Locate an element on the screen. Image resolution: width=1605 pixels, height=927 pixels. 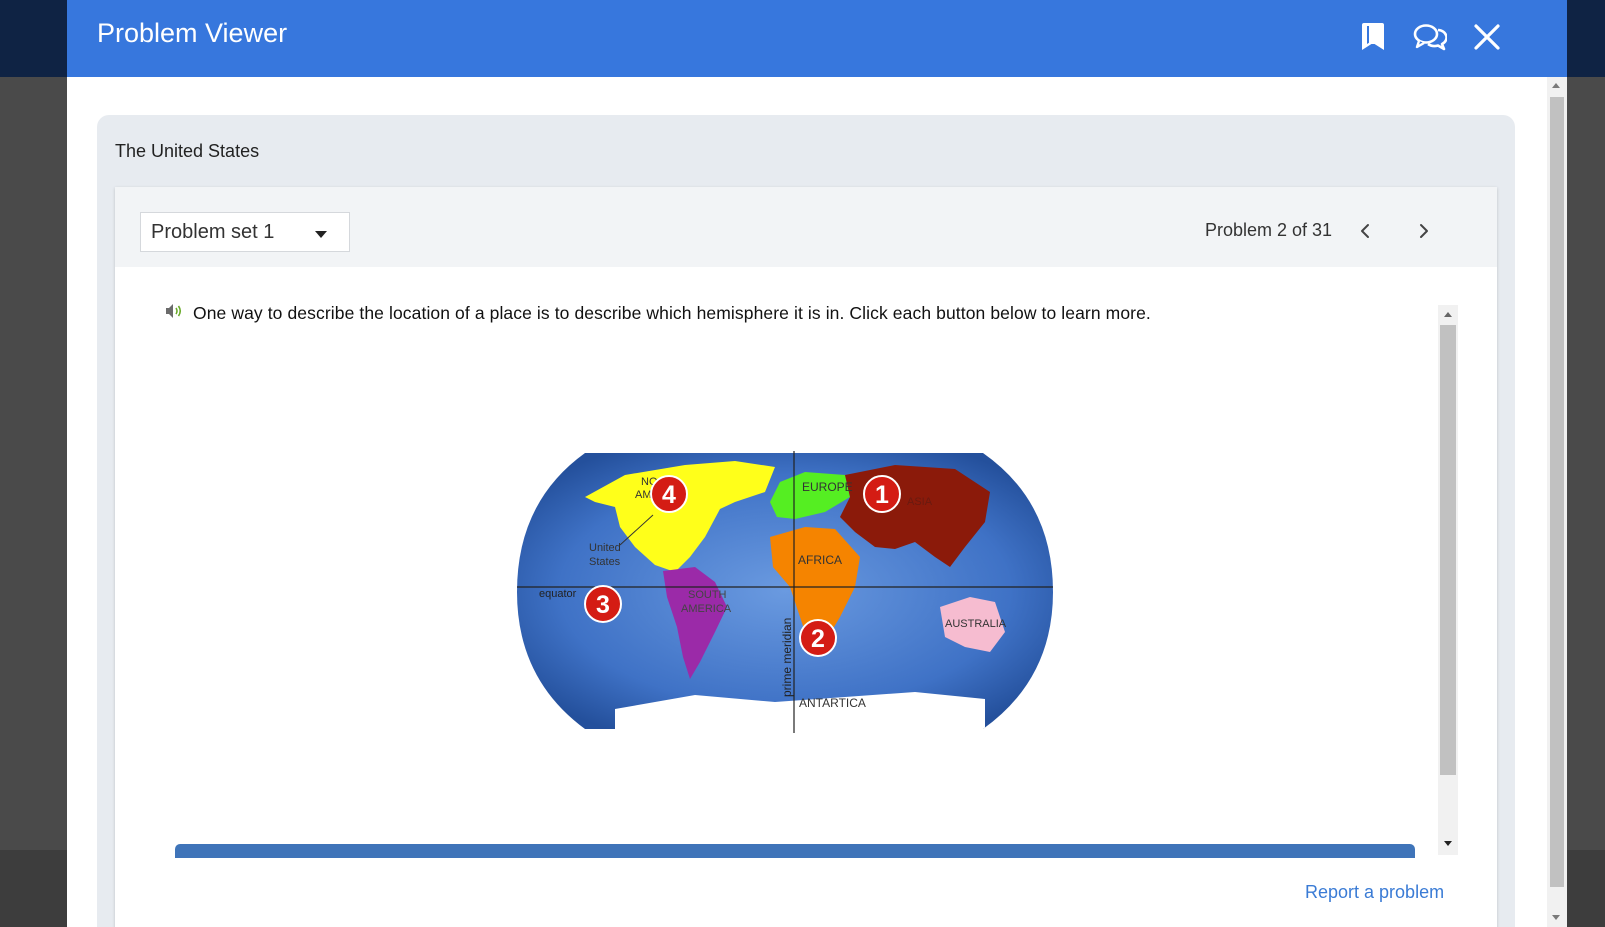
scrollbar-thumb is located at coordinates (1557, 492).